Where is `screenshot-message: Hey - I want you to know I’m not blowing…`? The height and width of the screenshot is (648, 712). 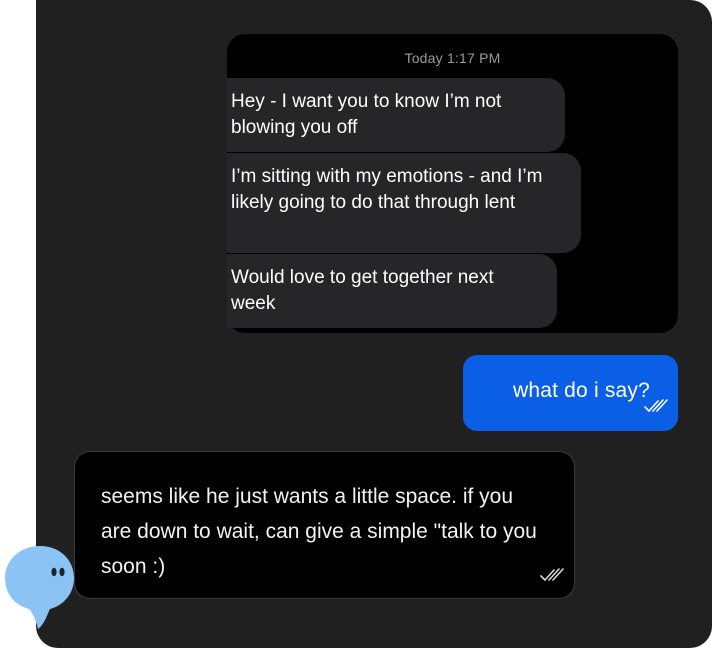
screenshot-message: Hey - I want you to know I’m not blowing… is located at coordinates (396, 115).